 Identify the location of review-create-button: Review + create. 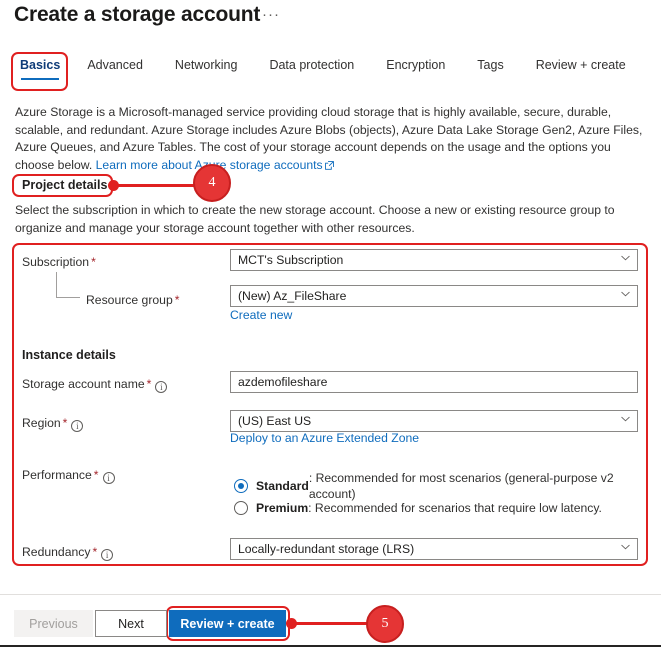
(227, 623).